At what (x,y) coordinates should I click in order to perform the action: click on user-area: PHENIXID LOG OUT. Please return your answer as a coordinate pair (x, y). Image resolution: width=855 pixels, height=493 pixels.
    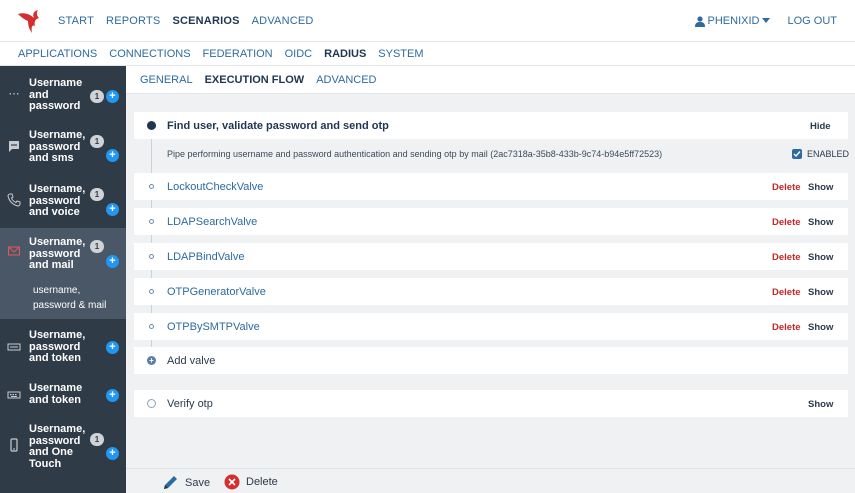
    Looking at the image, I should click on (765, 21).